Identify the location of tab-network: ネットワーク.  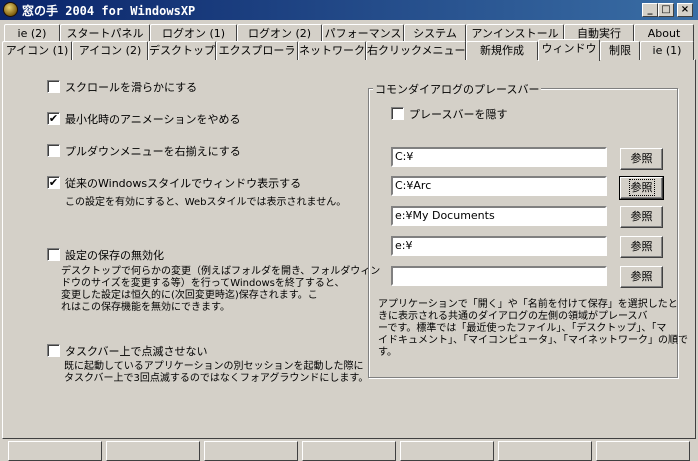
(332, 50).